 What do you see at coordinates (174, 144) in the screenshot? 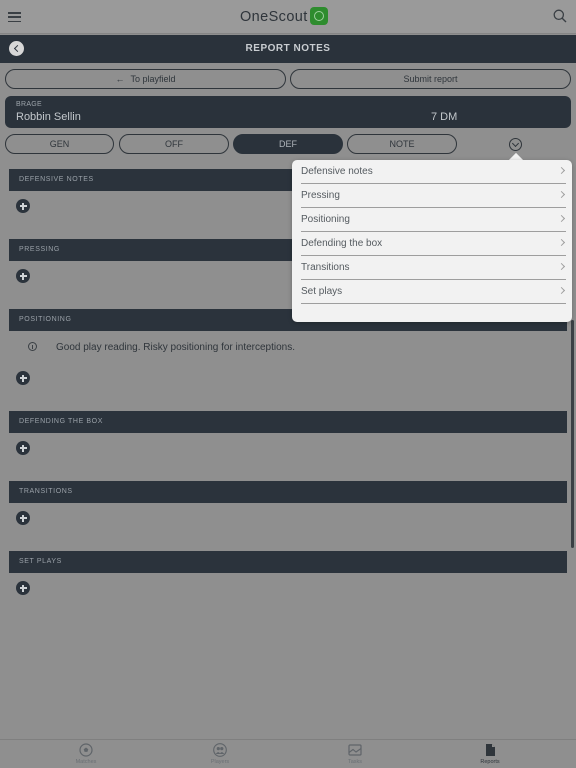
I see `tab-off: OFF` at bounding box center [174, 144].